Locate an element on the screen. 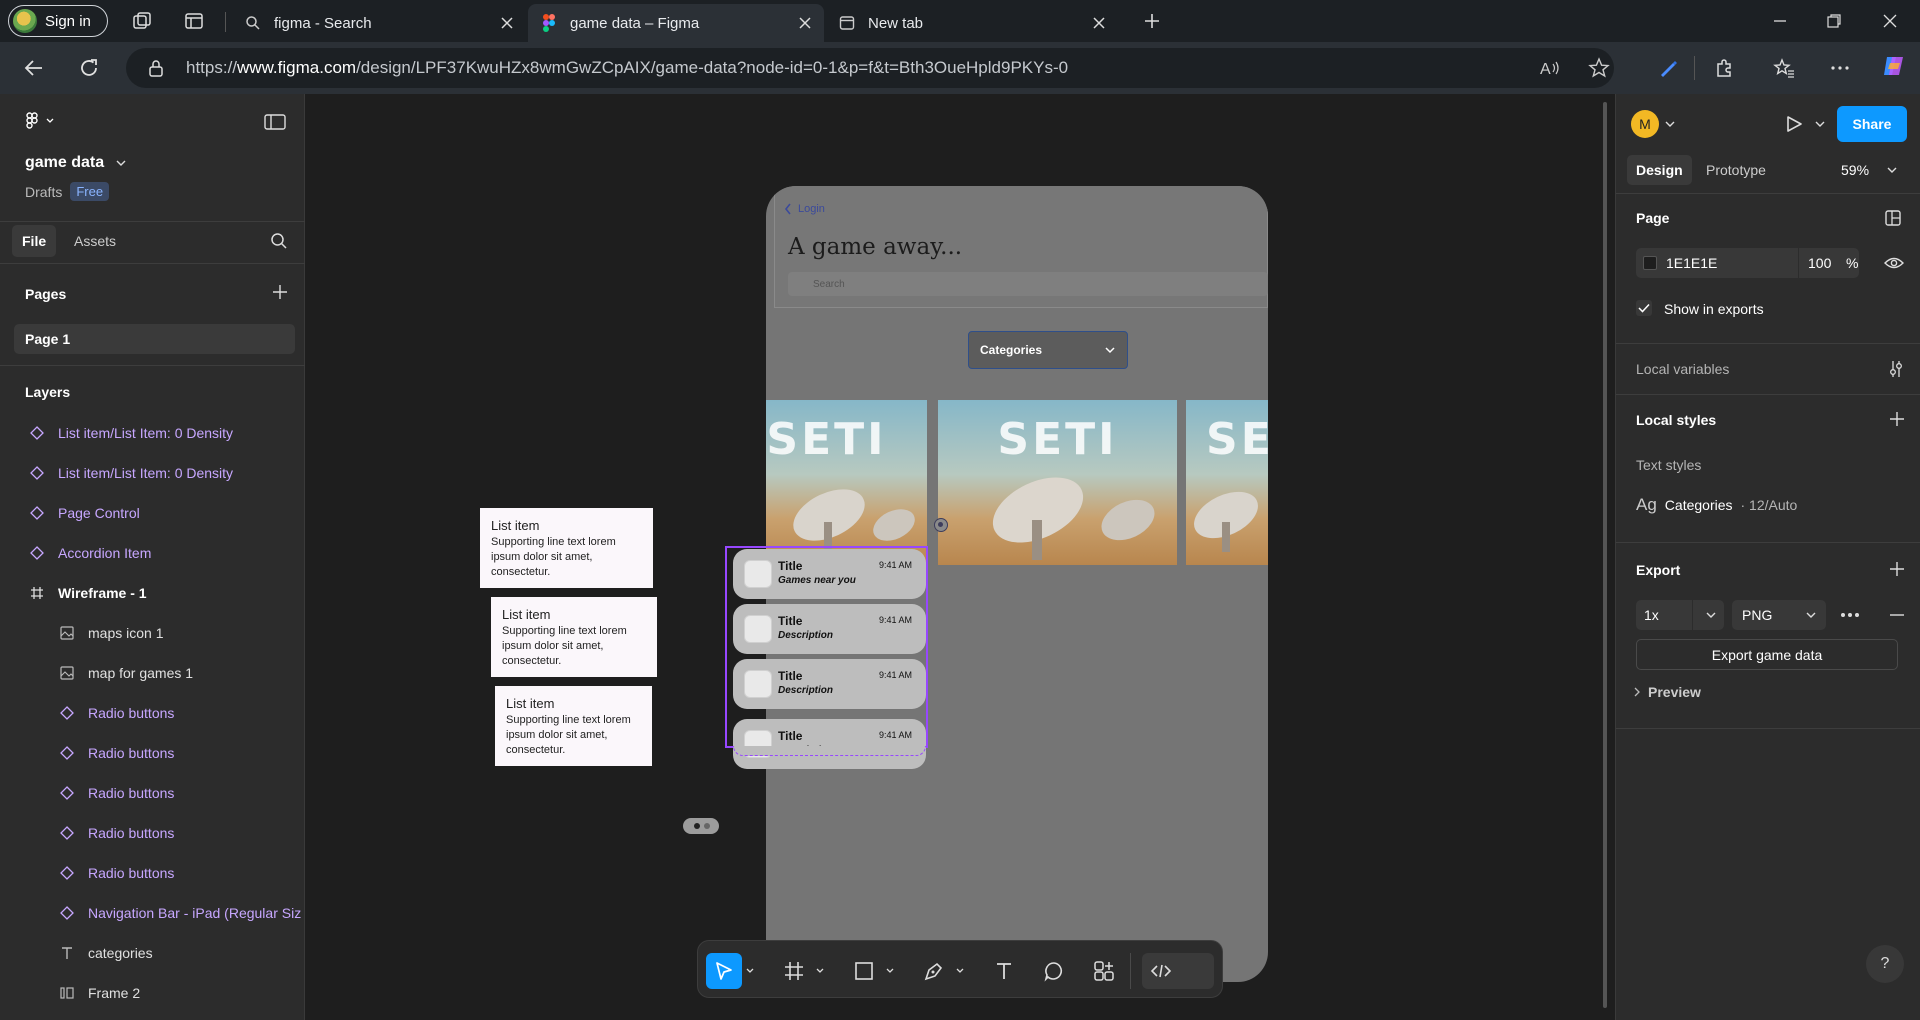 Image resolution: width=1920 pixels, height=1020 pixels. vertical-tabs-icon is located at coordinates (194, 21).